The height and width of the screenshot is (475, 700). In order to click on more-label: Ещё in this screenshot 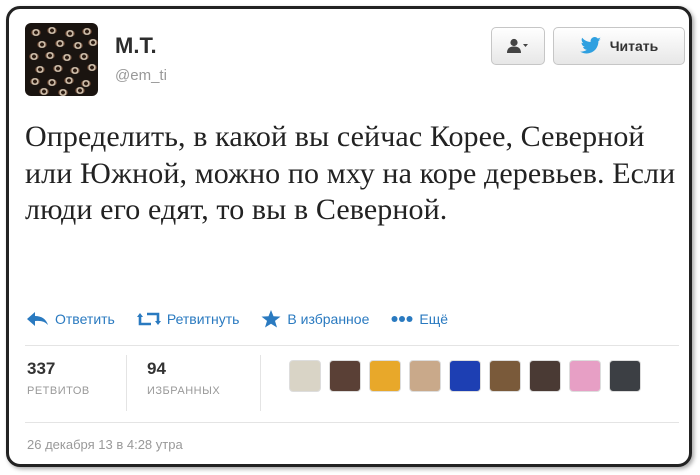, I will do `click(434, 319)`.